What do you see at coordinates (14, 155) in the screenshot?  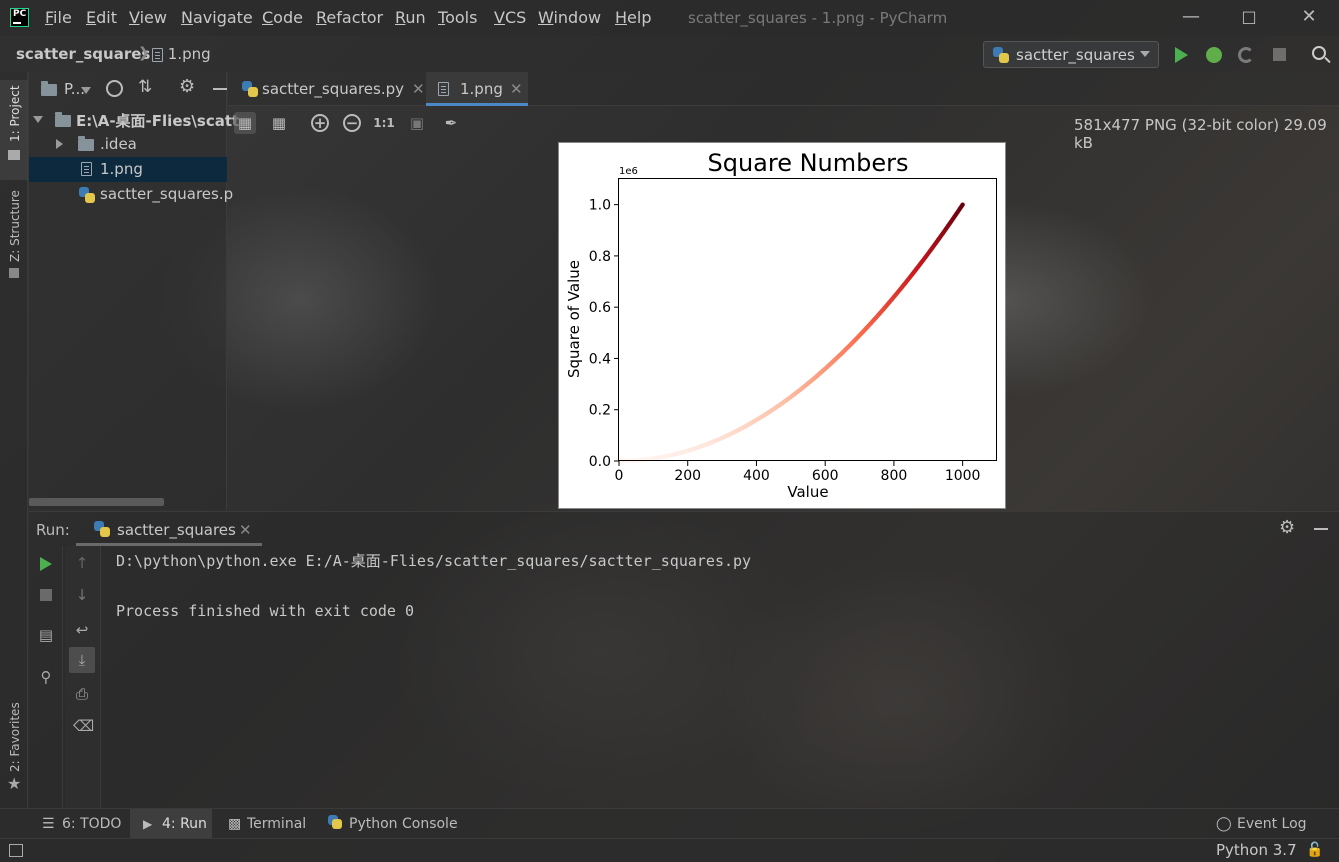 I see `project-folder-icon` at bounding box center [14, 155].